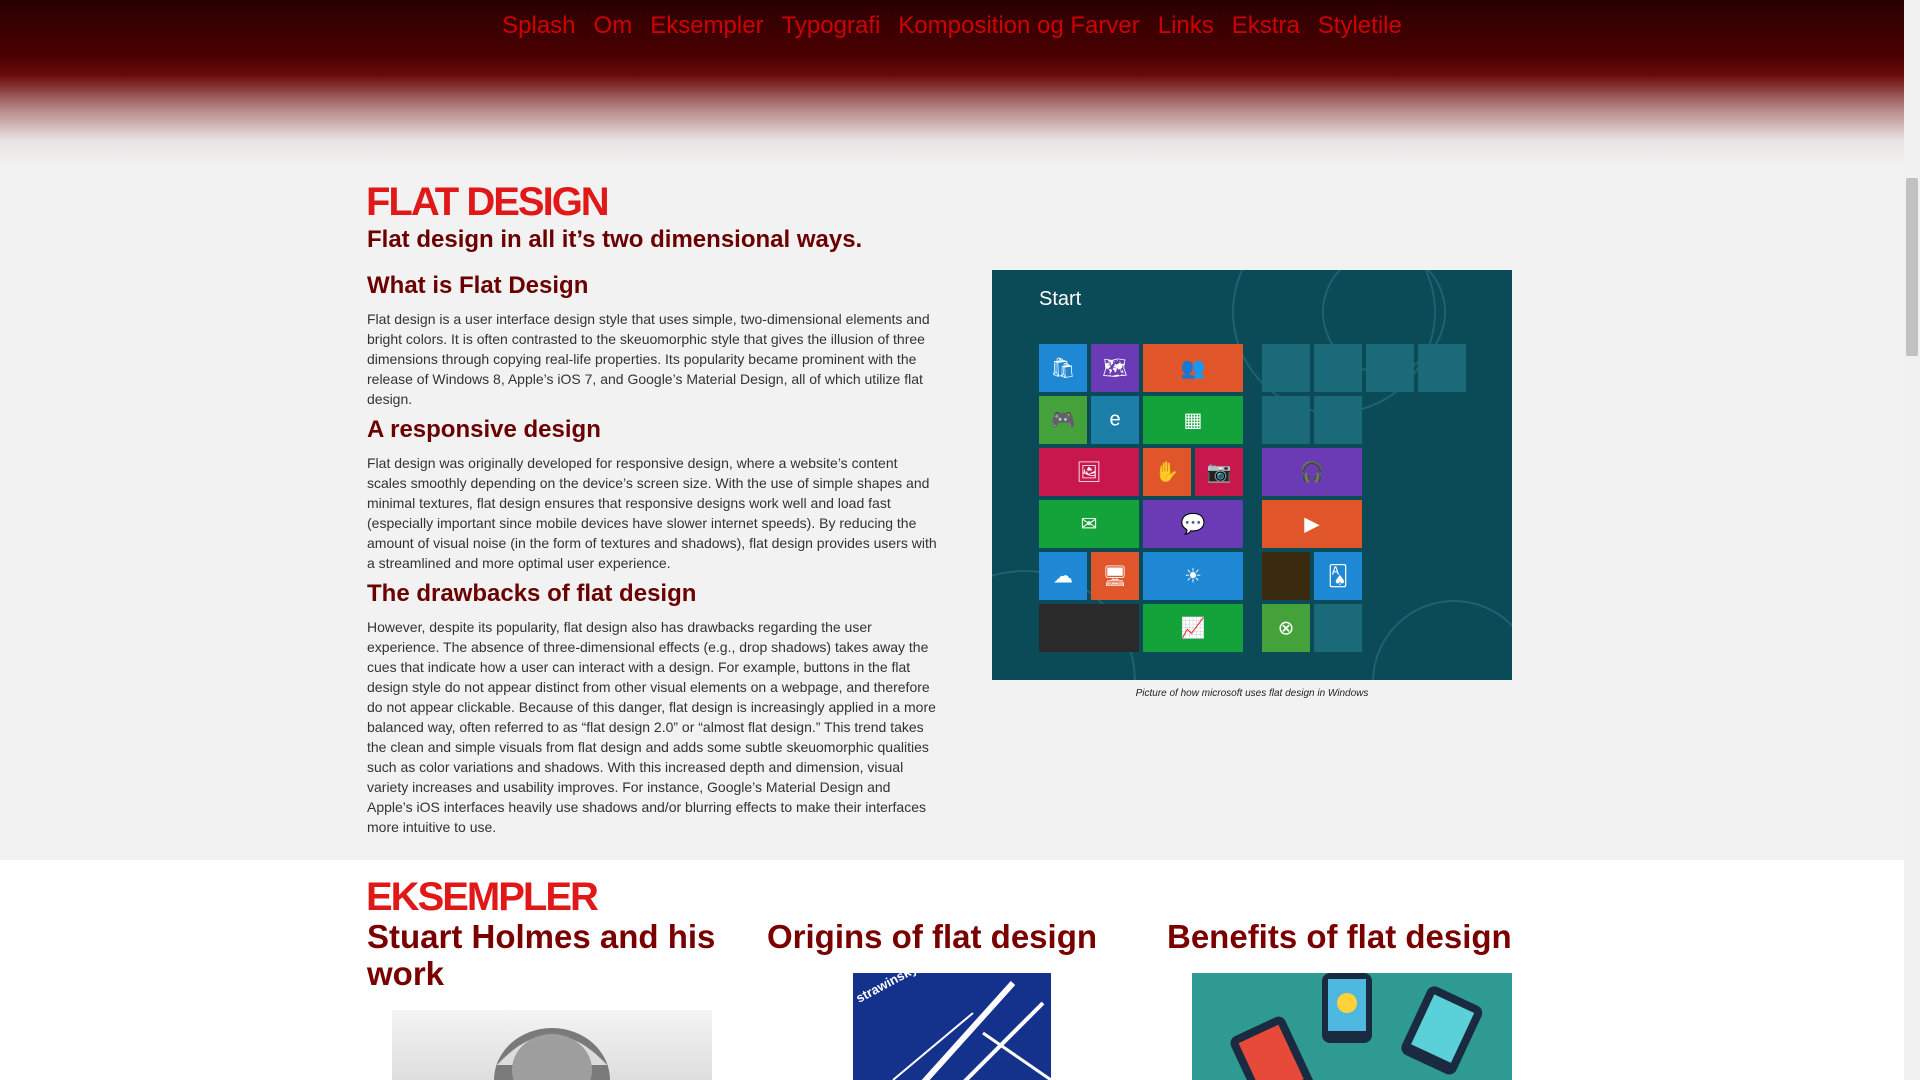 The width and height of the screenshot is (1920, 1080). I want to click on explorer-tile, so click(1442, 368).